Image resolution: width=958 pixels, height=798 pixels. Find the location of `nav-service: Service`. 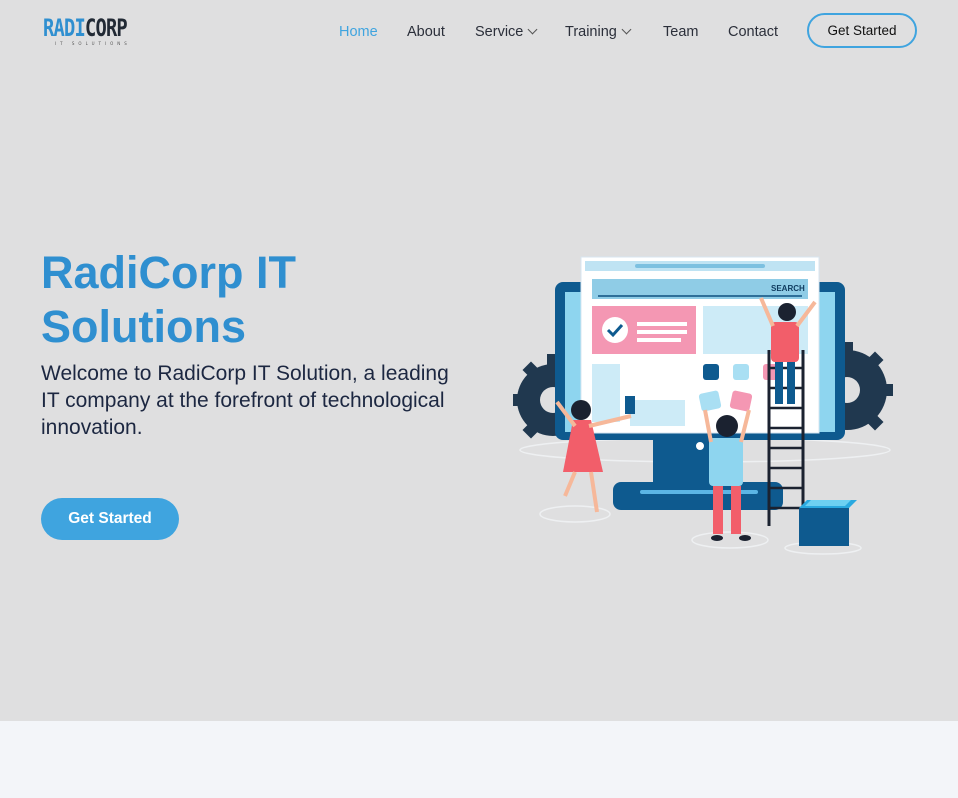

nav-service: Service is located at coordinates (506, 32).